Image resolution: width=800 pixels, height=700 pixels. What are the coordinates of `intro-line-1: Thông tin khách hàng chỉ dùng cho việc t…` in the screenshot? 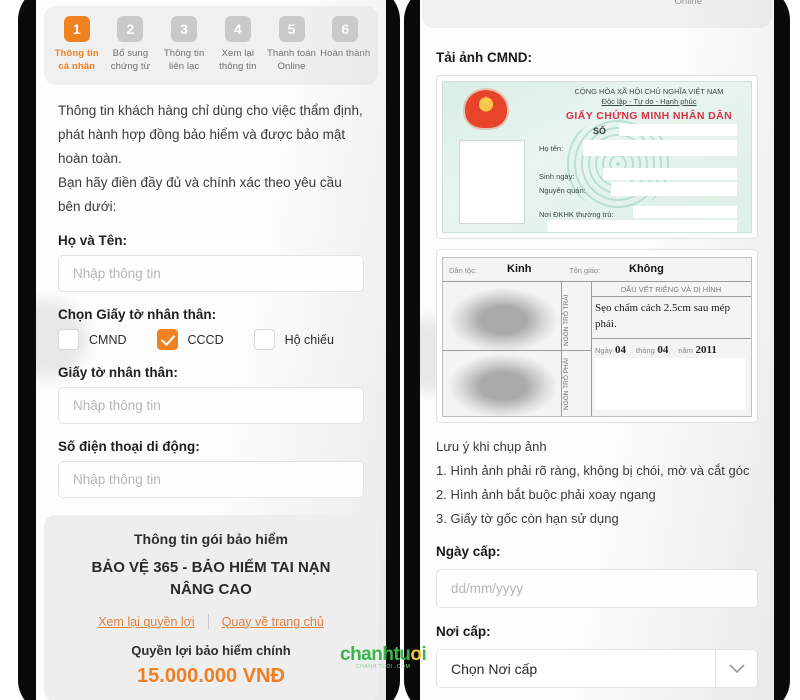 It's located at (210, 110).